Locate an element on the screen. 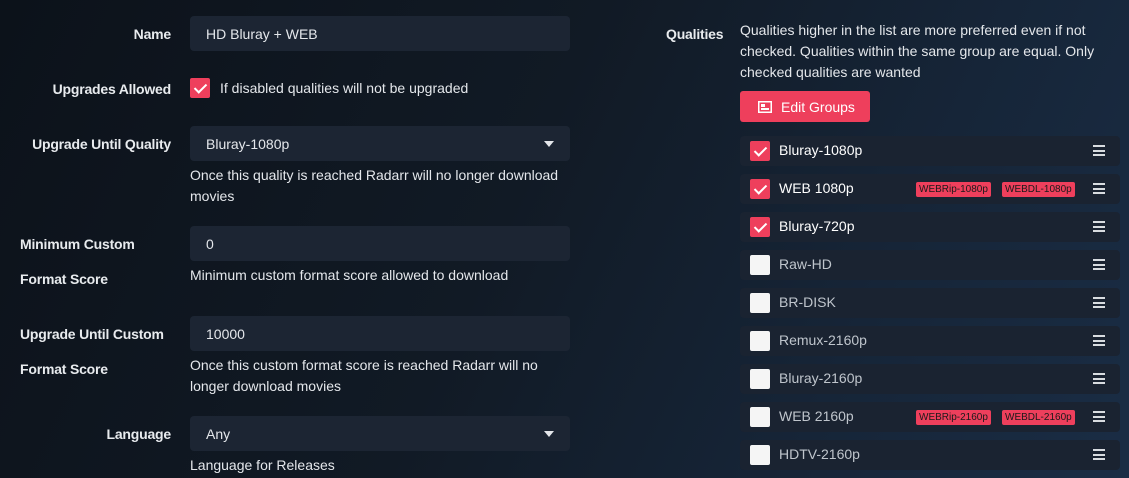 Image resolution: width=1129 pixels, height=478 pixels. quality-tag: WEBRip-2160p is located at coordinates (953, 417).